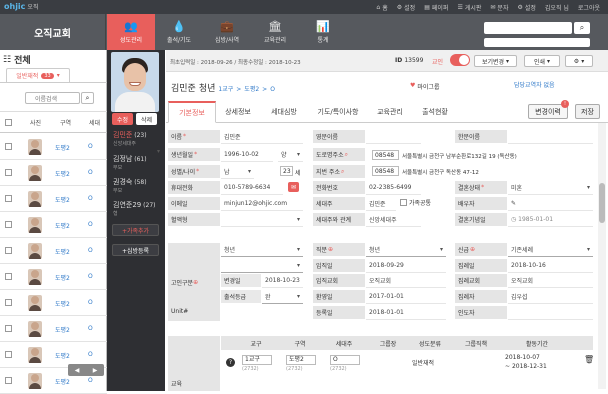 Image resolution: width=608 pixels, height=394 pixels. Describe the element at coordinates (406, 313) in the screenshot. I see `register-date-field: 2018-01-01` at that location.